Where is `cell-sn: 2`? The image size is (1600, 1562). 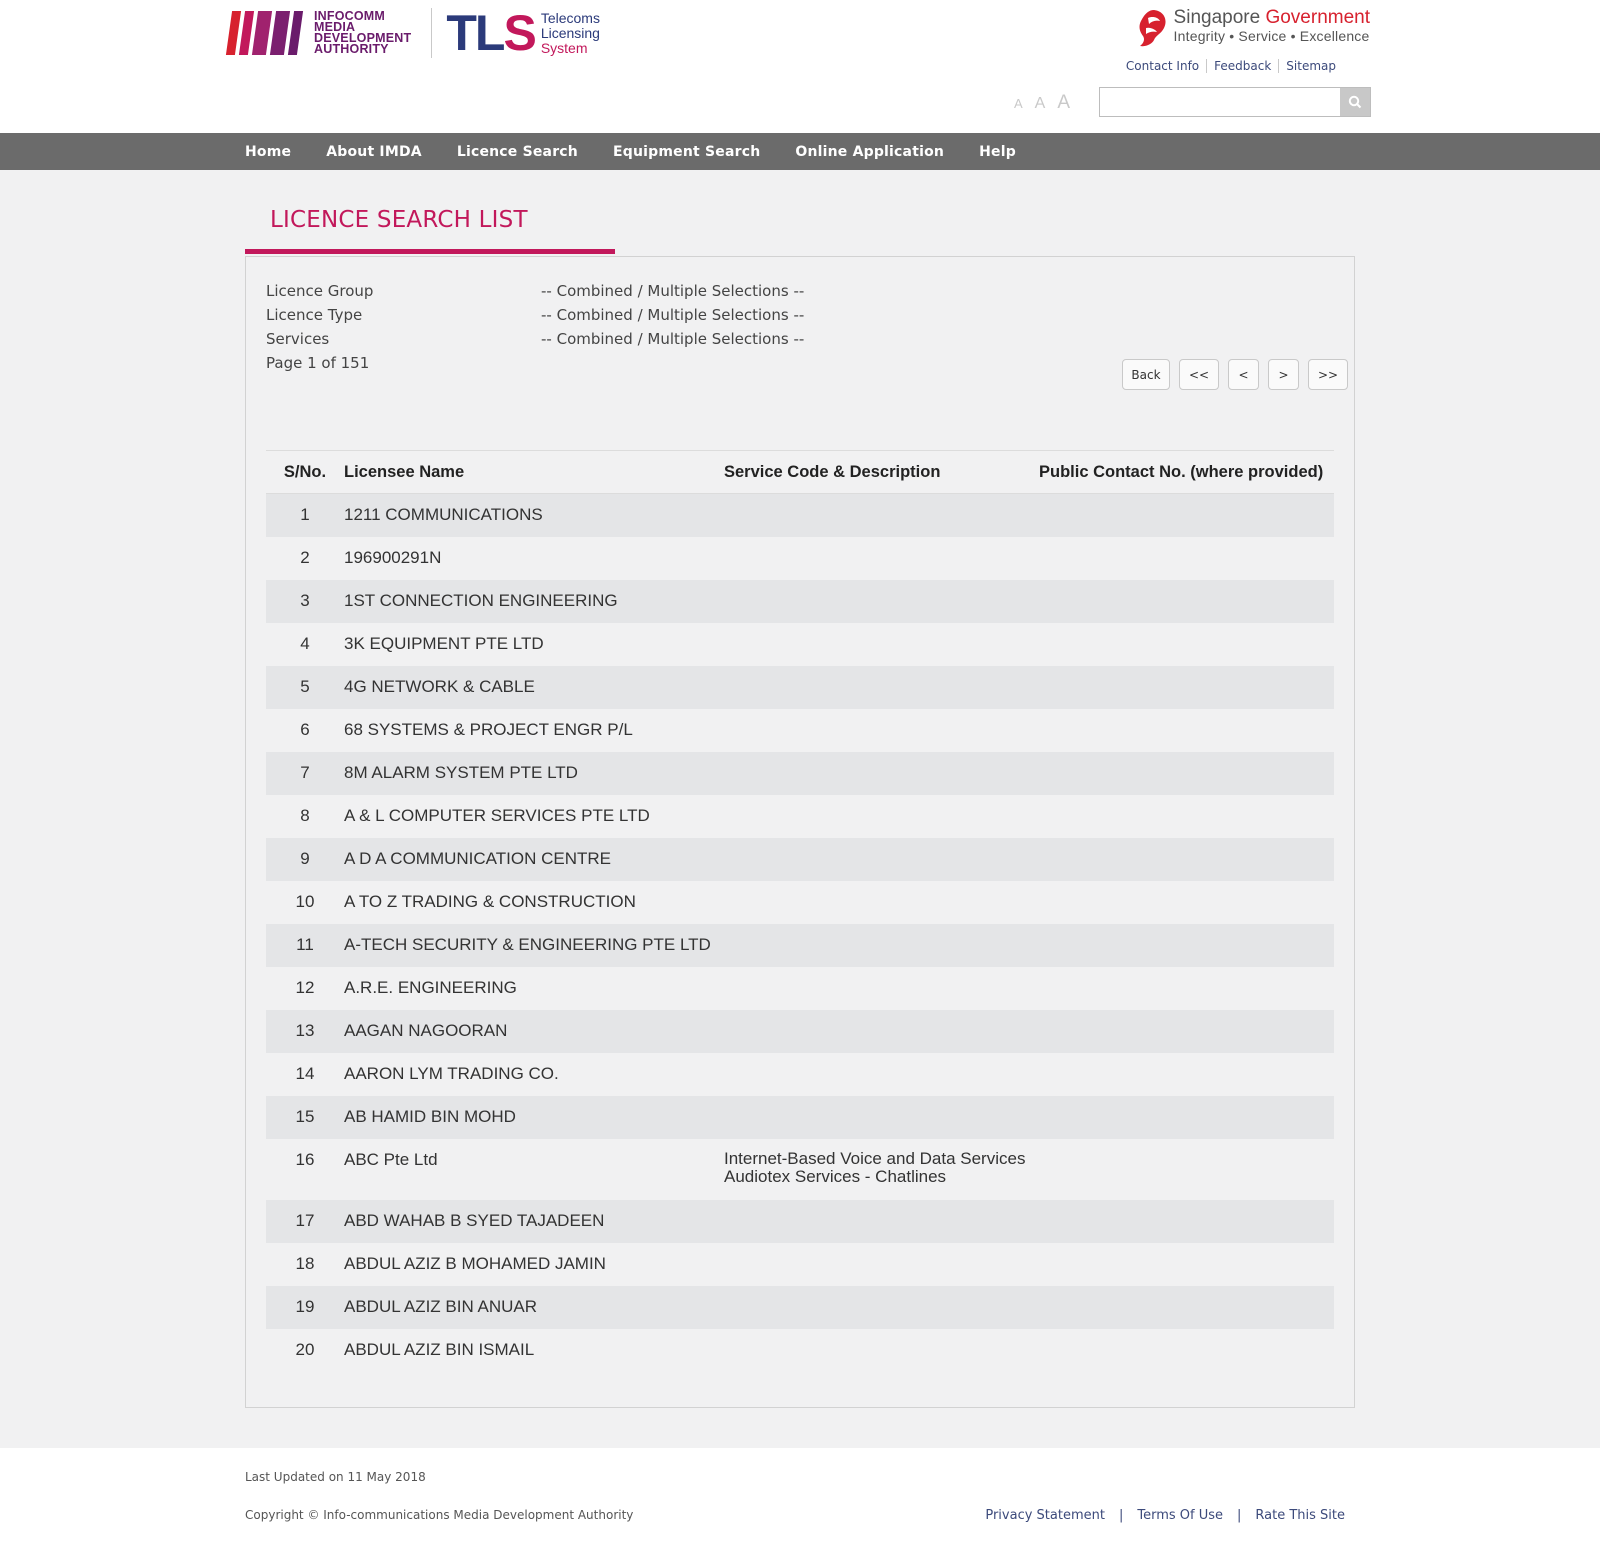 cell-sn: 2 is located at coordinates (305, 557).